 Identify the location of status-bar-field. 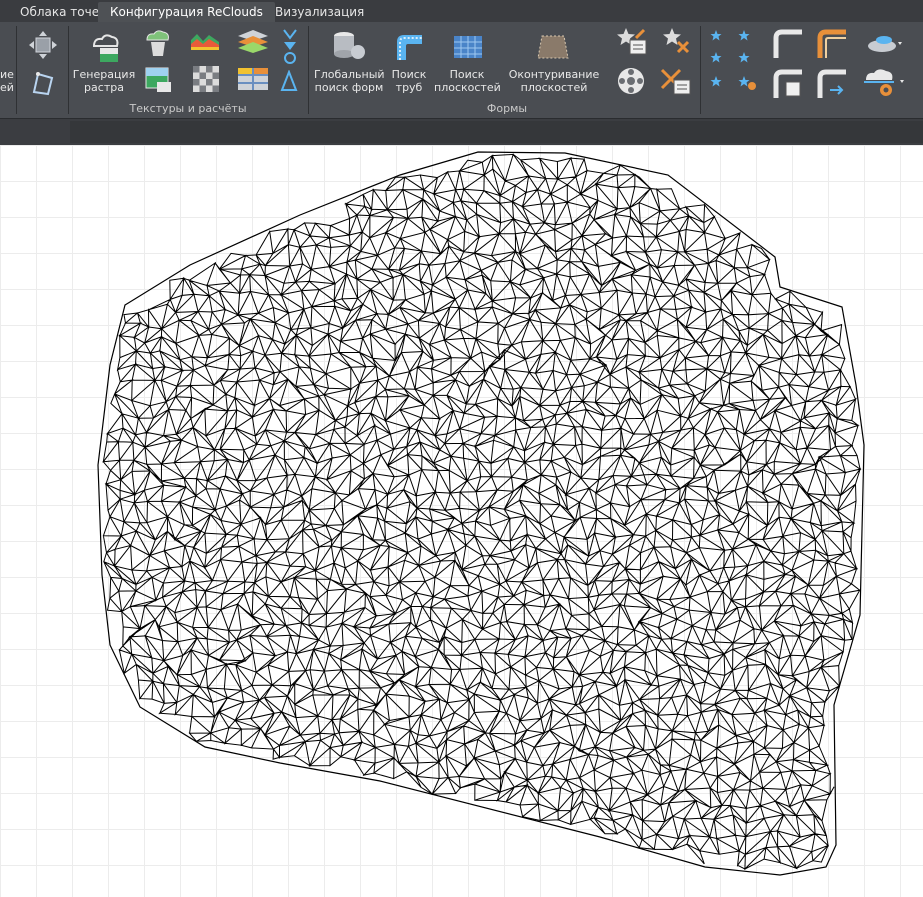
(496, 132).